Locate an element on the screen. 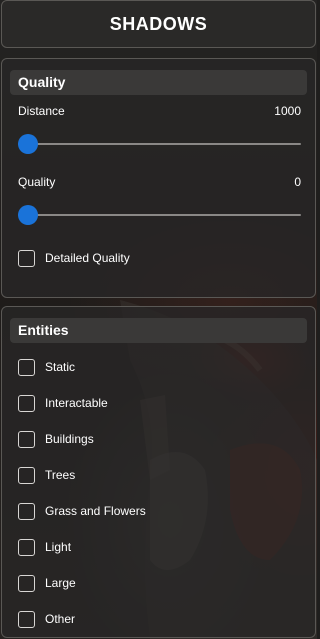 This screenshot has height=639, width=320. quality-label: Quality is located at coordinates (37, 182).